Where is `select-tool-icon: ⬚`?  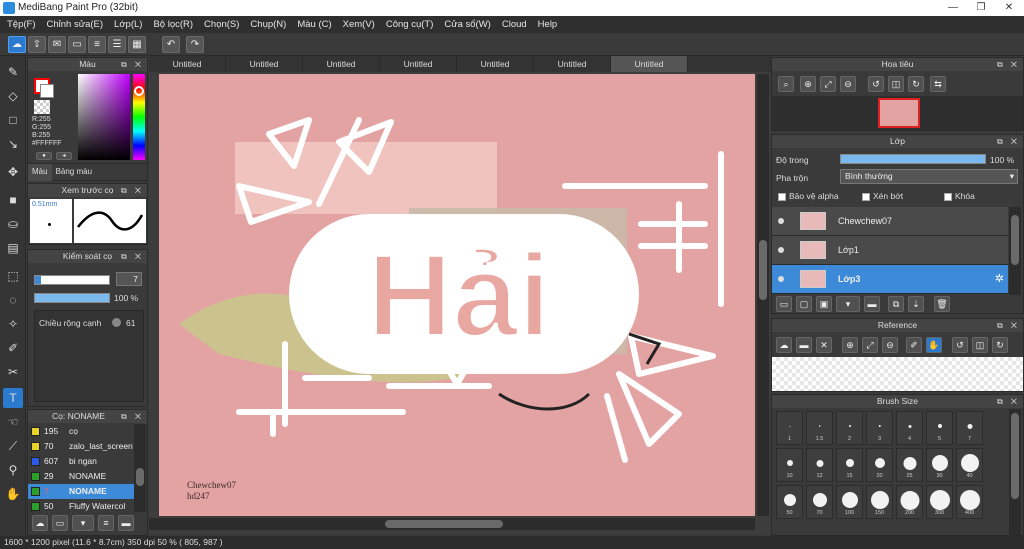
select-tool-icon: ⬚ is located at coordinates (13, 276).